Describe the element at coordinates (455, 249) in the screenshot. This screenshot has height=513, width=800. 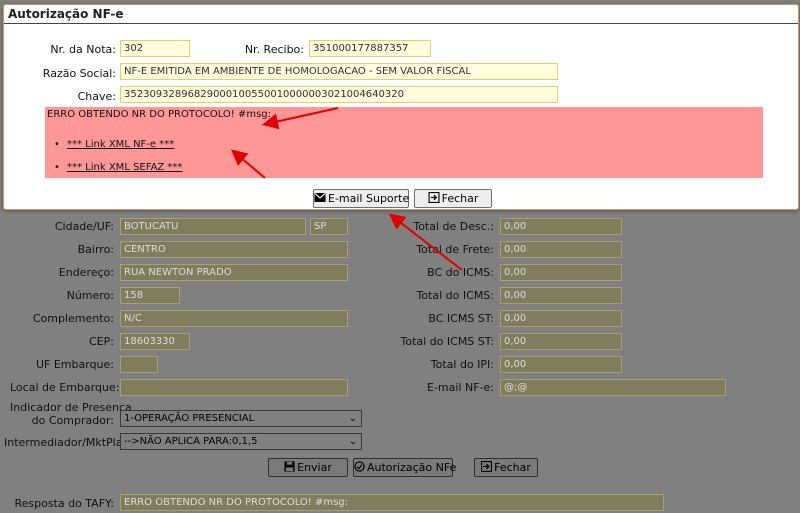
I see `label-total-freight: Total de Frete:` at that location.